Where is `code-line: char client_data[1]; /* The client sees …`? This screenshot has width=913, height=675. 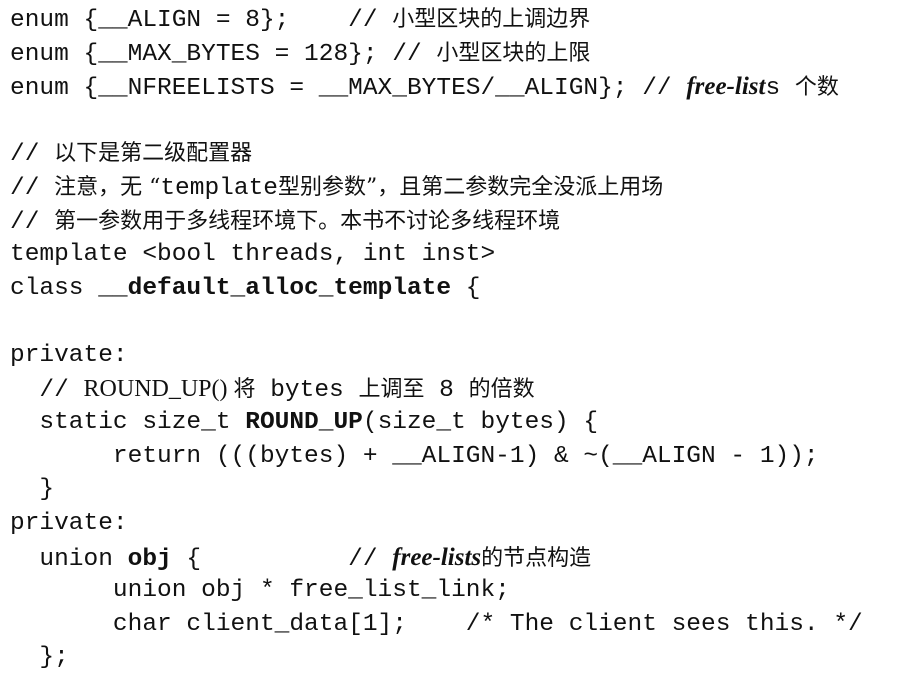
code-line: char client_data[1]; /* The client sees … is located at coordinates (436, 625).